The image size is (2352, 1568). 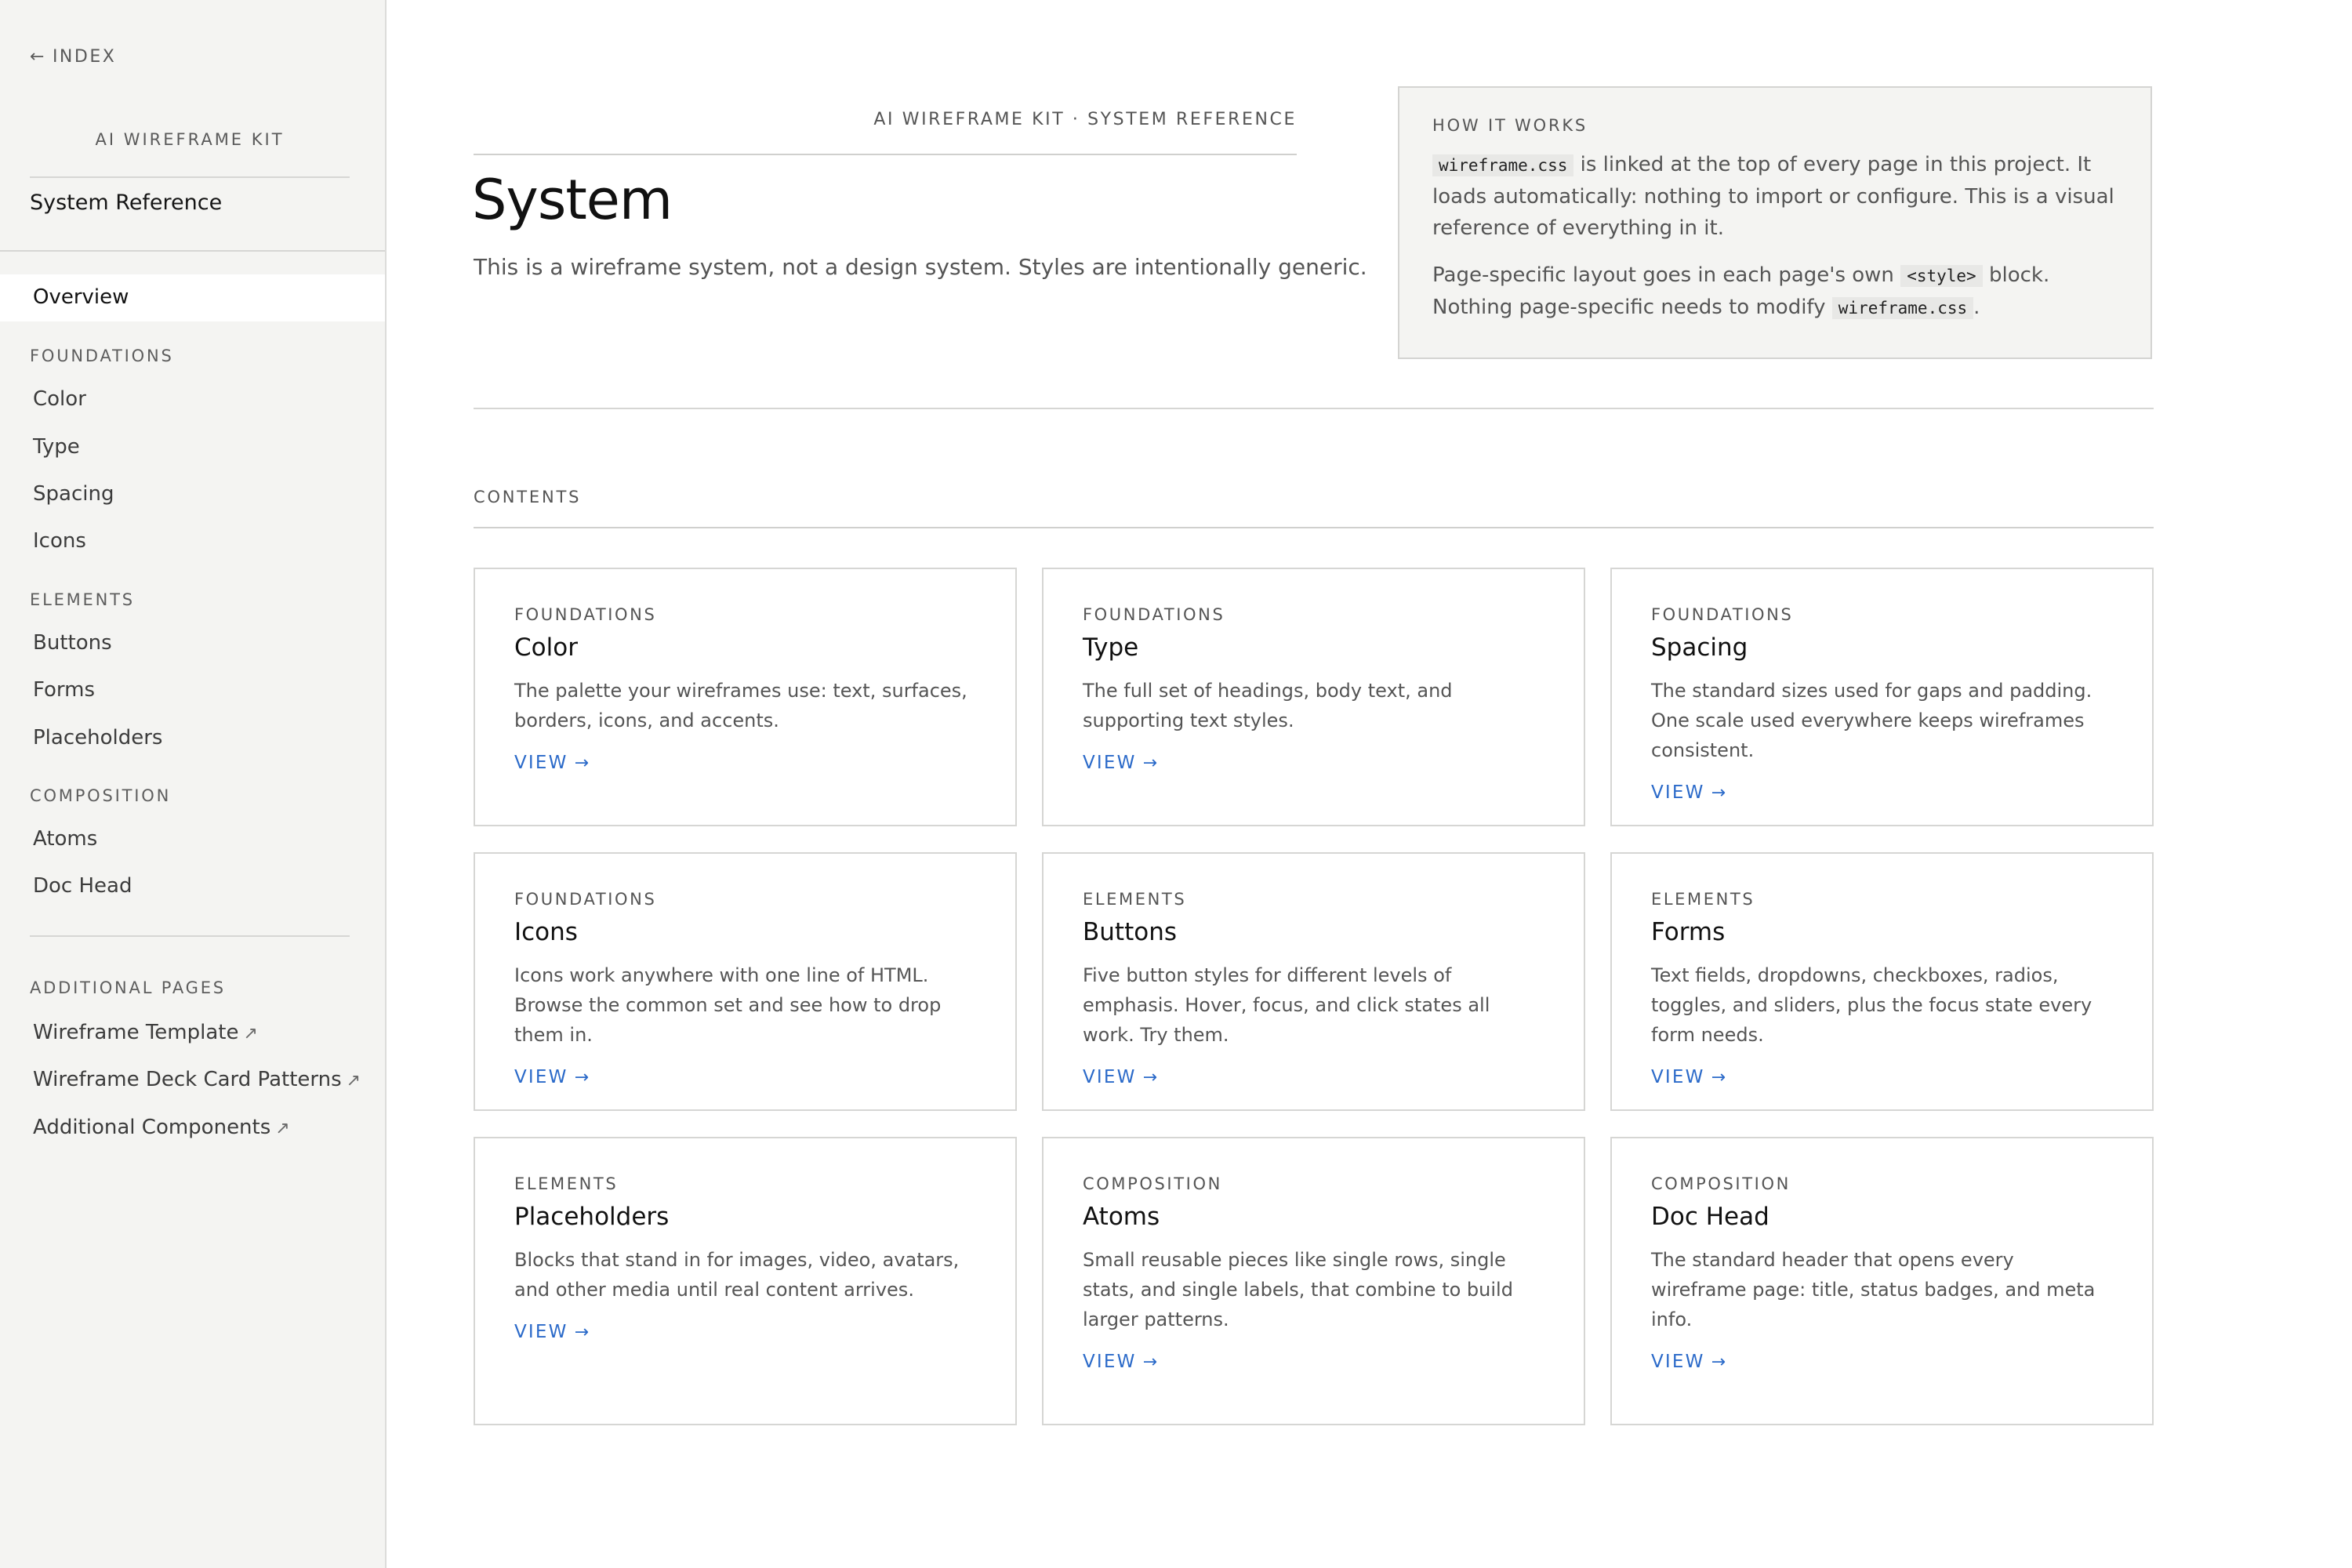 I want to click on back-to-index-link: ← INDEX, so click(x=73, y=57).